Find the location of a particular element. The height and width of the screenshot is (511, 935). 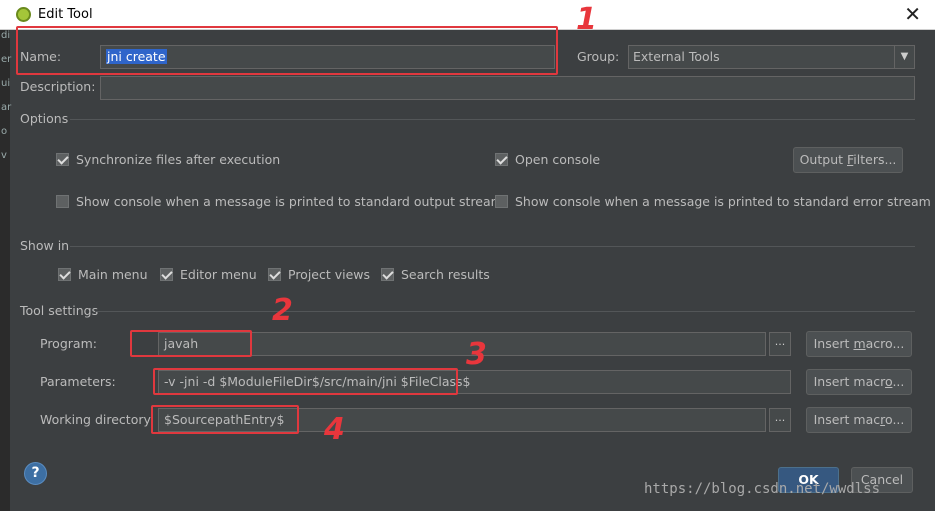

project-views-label: Project views is located at coordinates (329, 274).